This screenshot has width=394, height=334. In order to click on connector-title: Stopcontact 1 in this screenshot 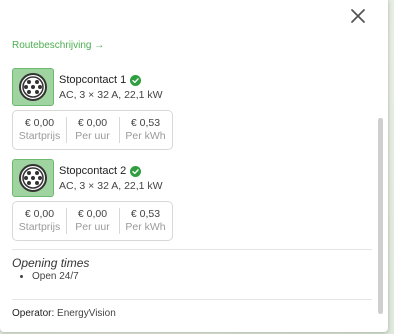, I will do `click(100, 80)`.